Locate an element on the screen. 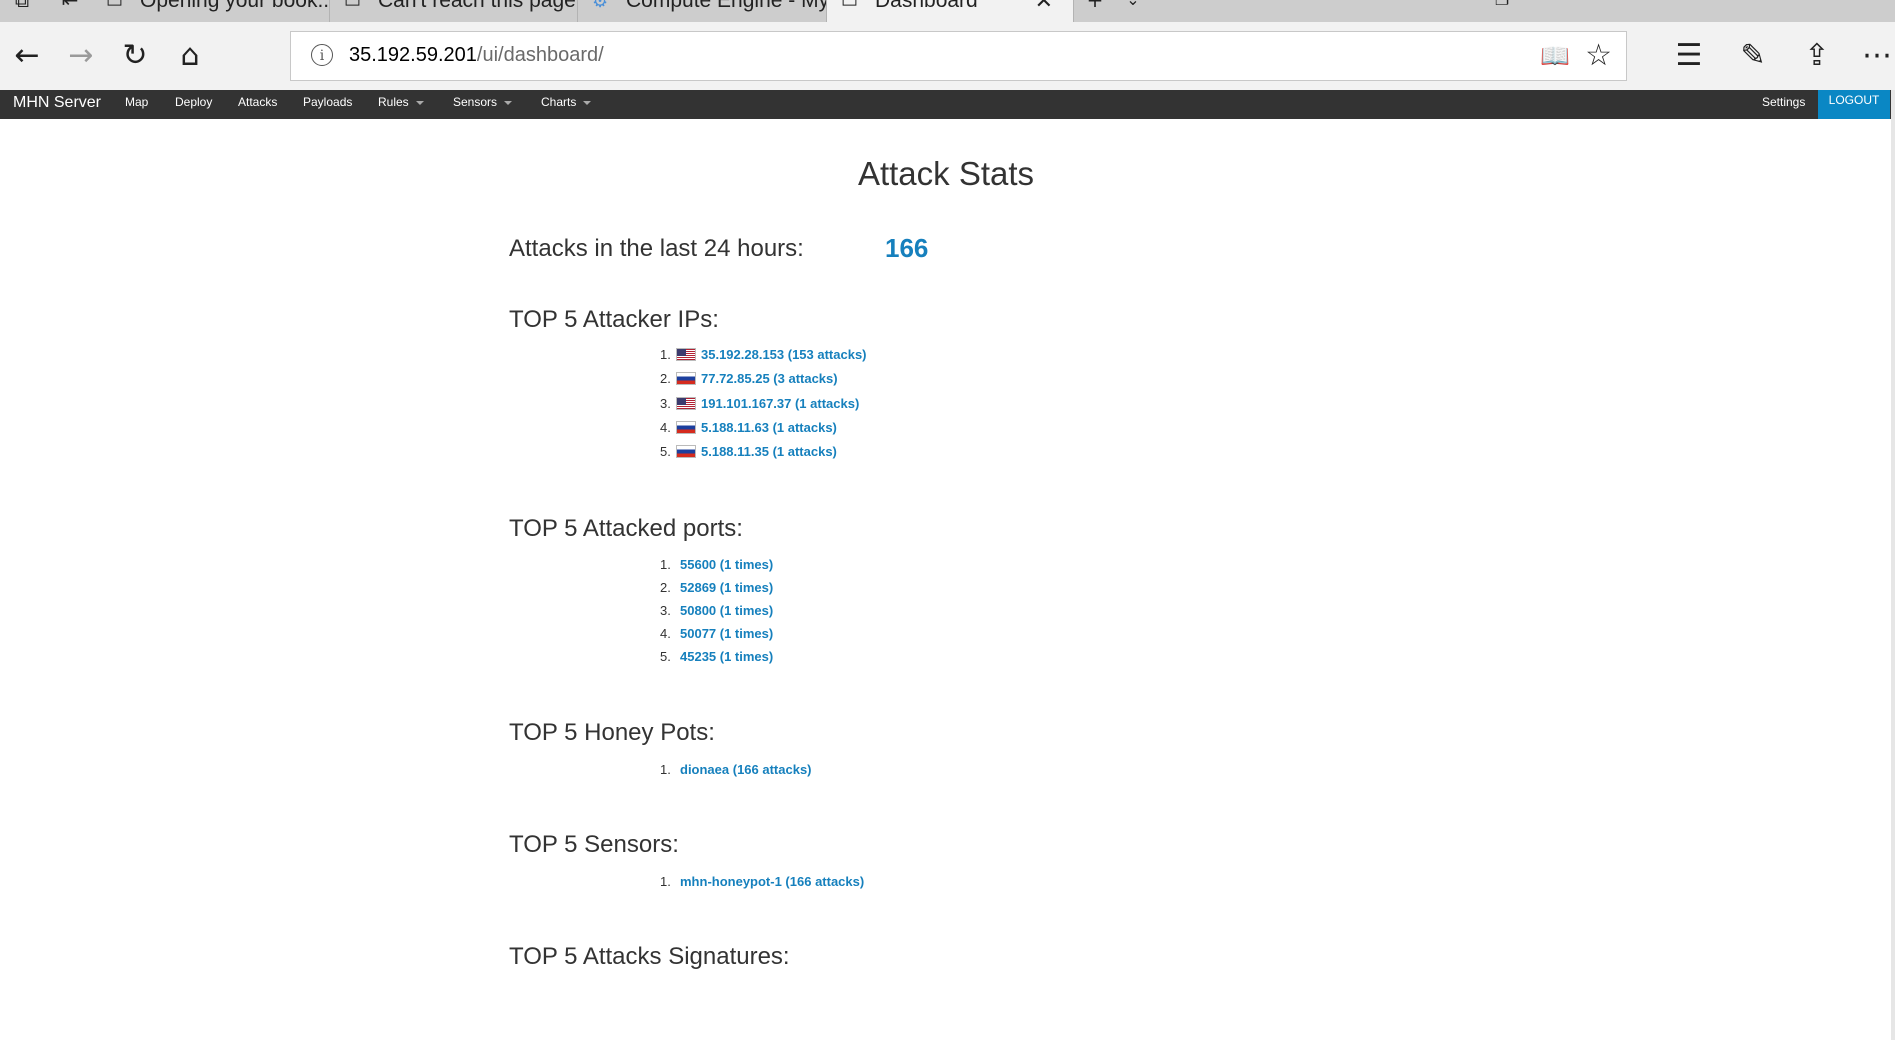 The image size is (1895, 1040). more-options-icon: ⋯ is located at coordinates (1876, 56).